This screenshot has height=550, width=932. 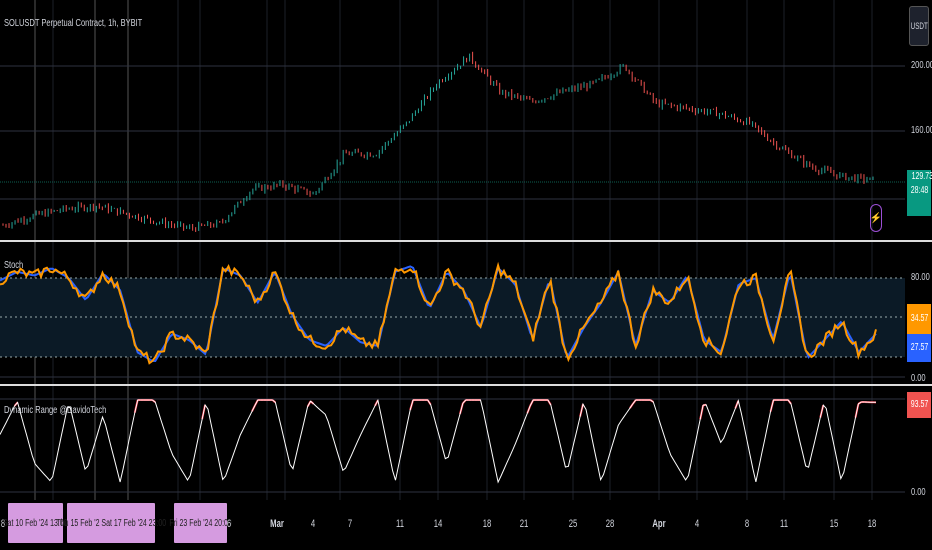 I want to click on symbol-title: SOLUSDT Perpetual Contract, 1h, BYBIT, so click(x=73, y=23).